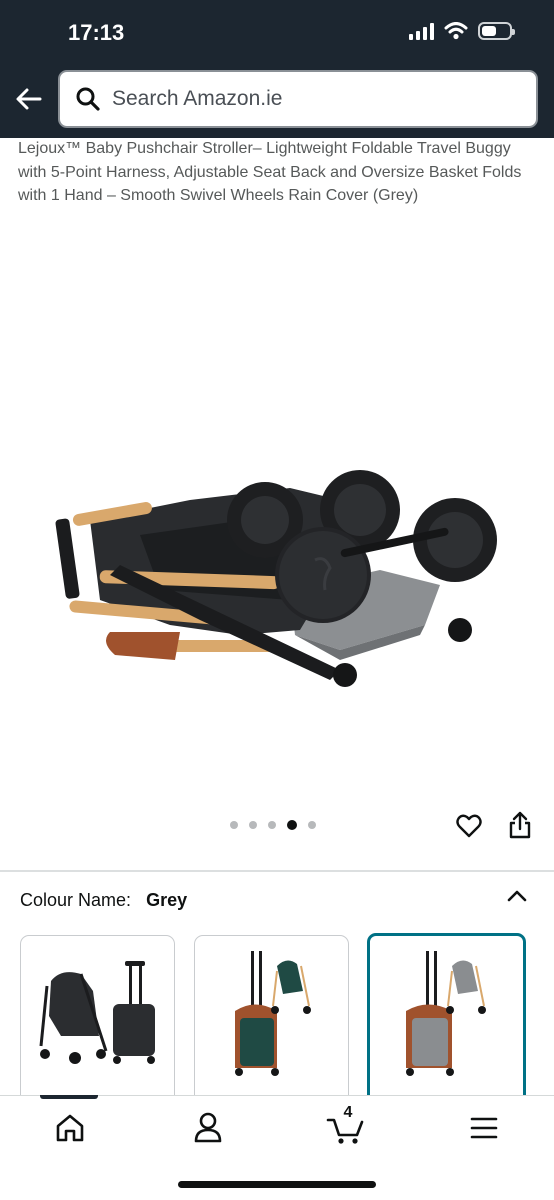 This screenshot has height=1200, width=554. What do you see at coordinates (208, 1128) in the screenshot?
I see `account-icon` at bounding box center [208, 1128].